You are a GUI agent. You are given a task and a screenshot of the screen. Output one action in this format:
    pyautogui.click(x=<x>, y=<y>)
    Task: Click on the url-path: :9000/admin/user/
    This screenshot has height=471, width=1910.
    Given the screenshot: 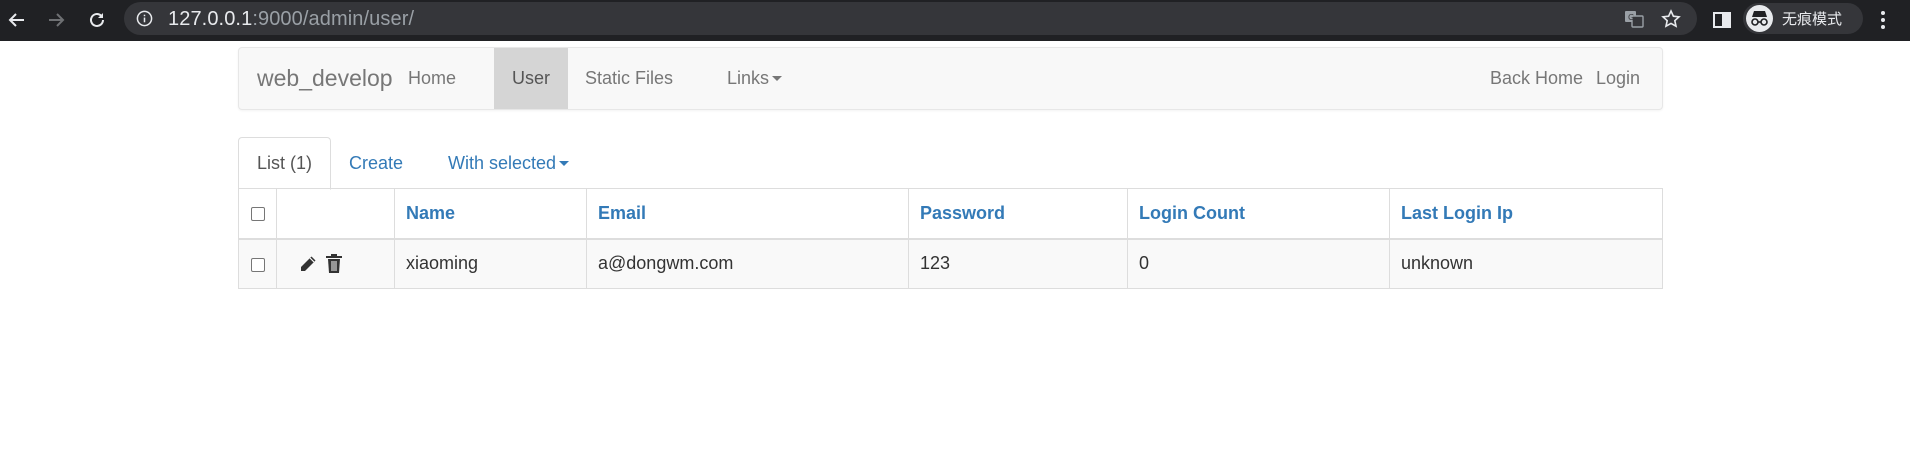 What is the action you would take?
    pyautogui.click(x=333, y=19)
    